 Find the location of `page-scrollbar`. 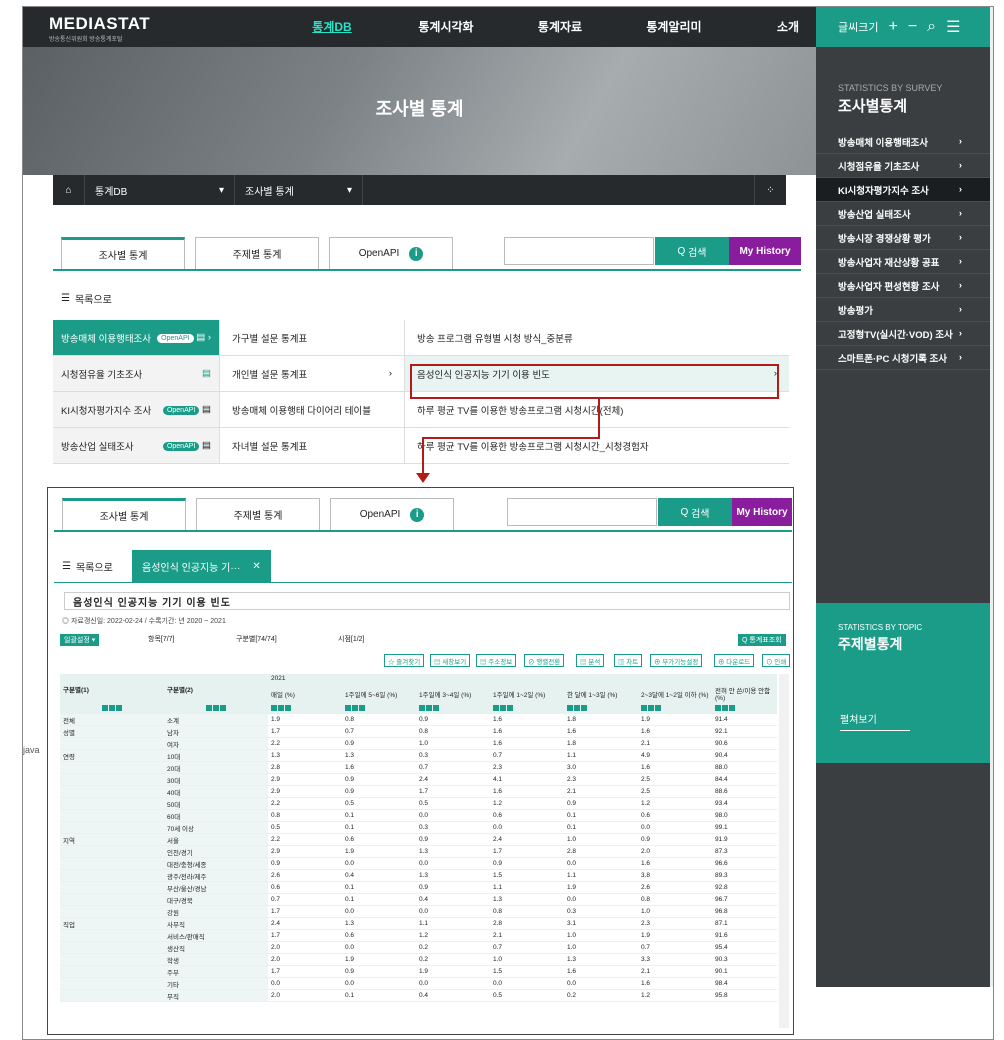

page-scrollbar is located at coordinates (991, 497).